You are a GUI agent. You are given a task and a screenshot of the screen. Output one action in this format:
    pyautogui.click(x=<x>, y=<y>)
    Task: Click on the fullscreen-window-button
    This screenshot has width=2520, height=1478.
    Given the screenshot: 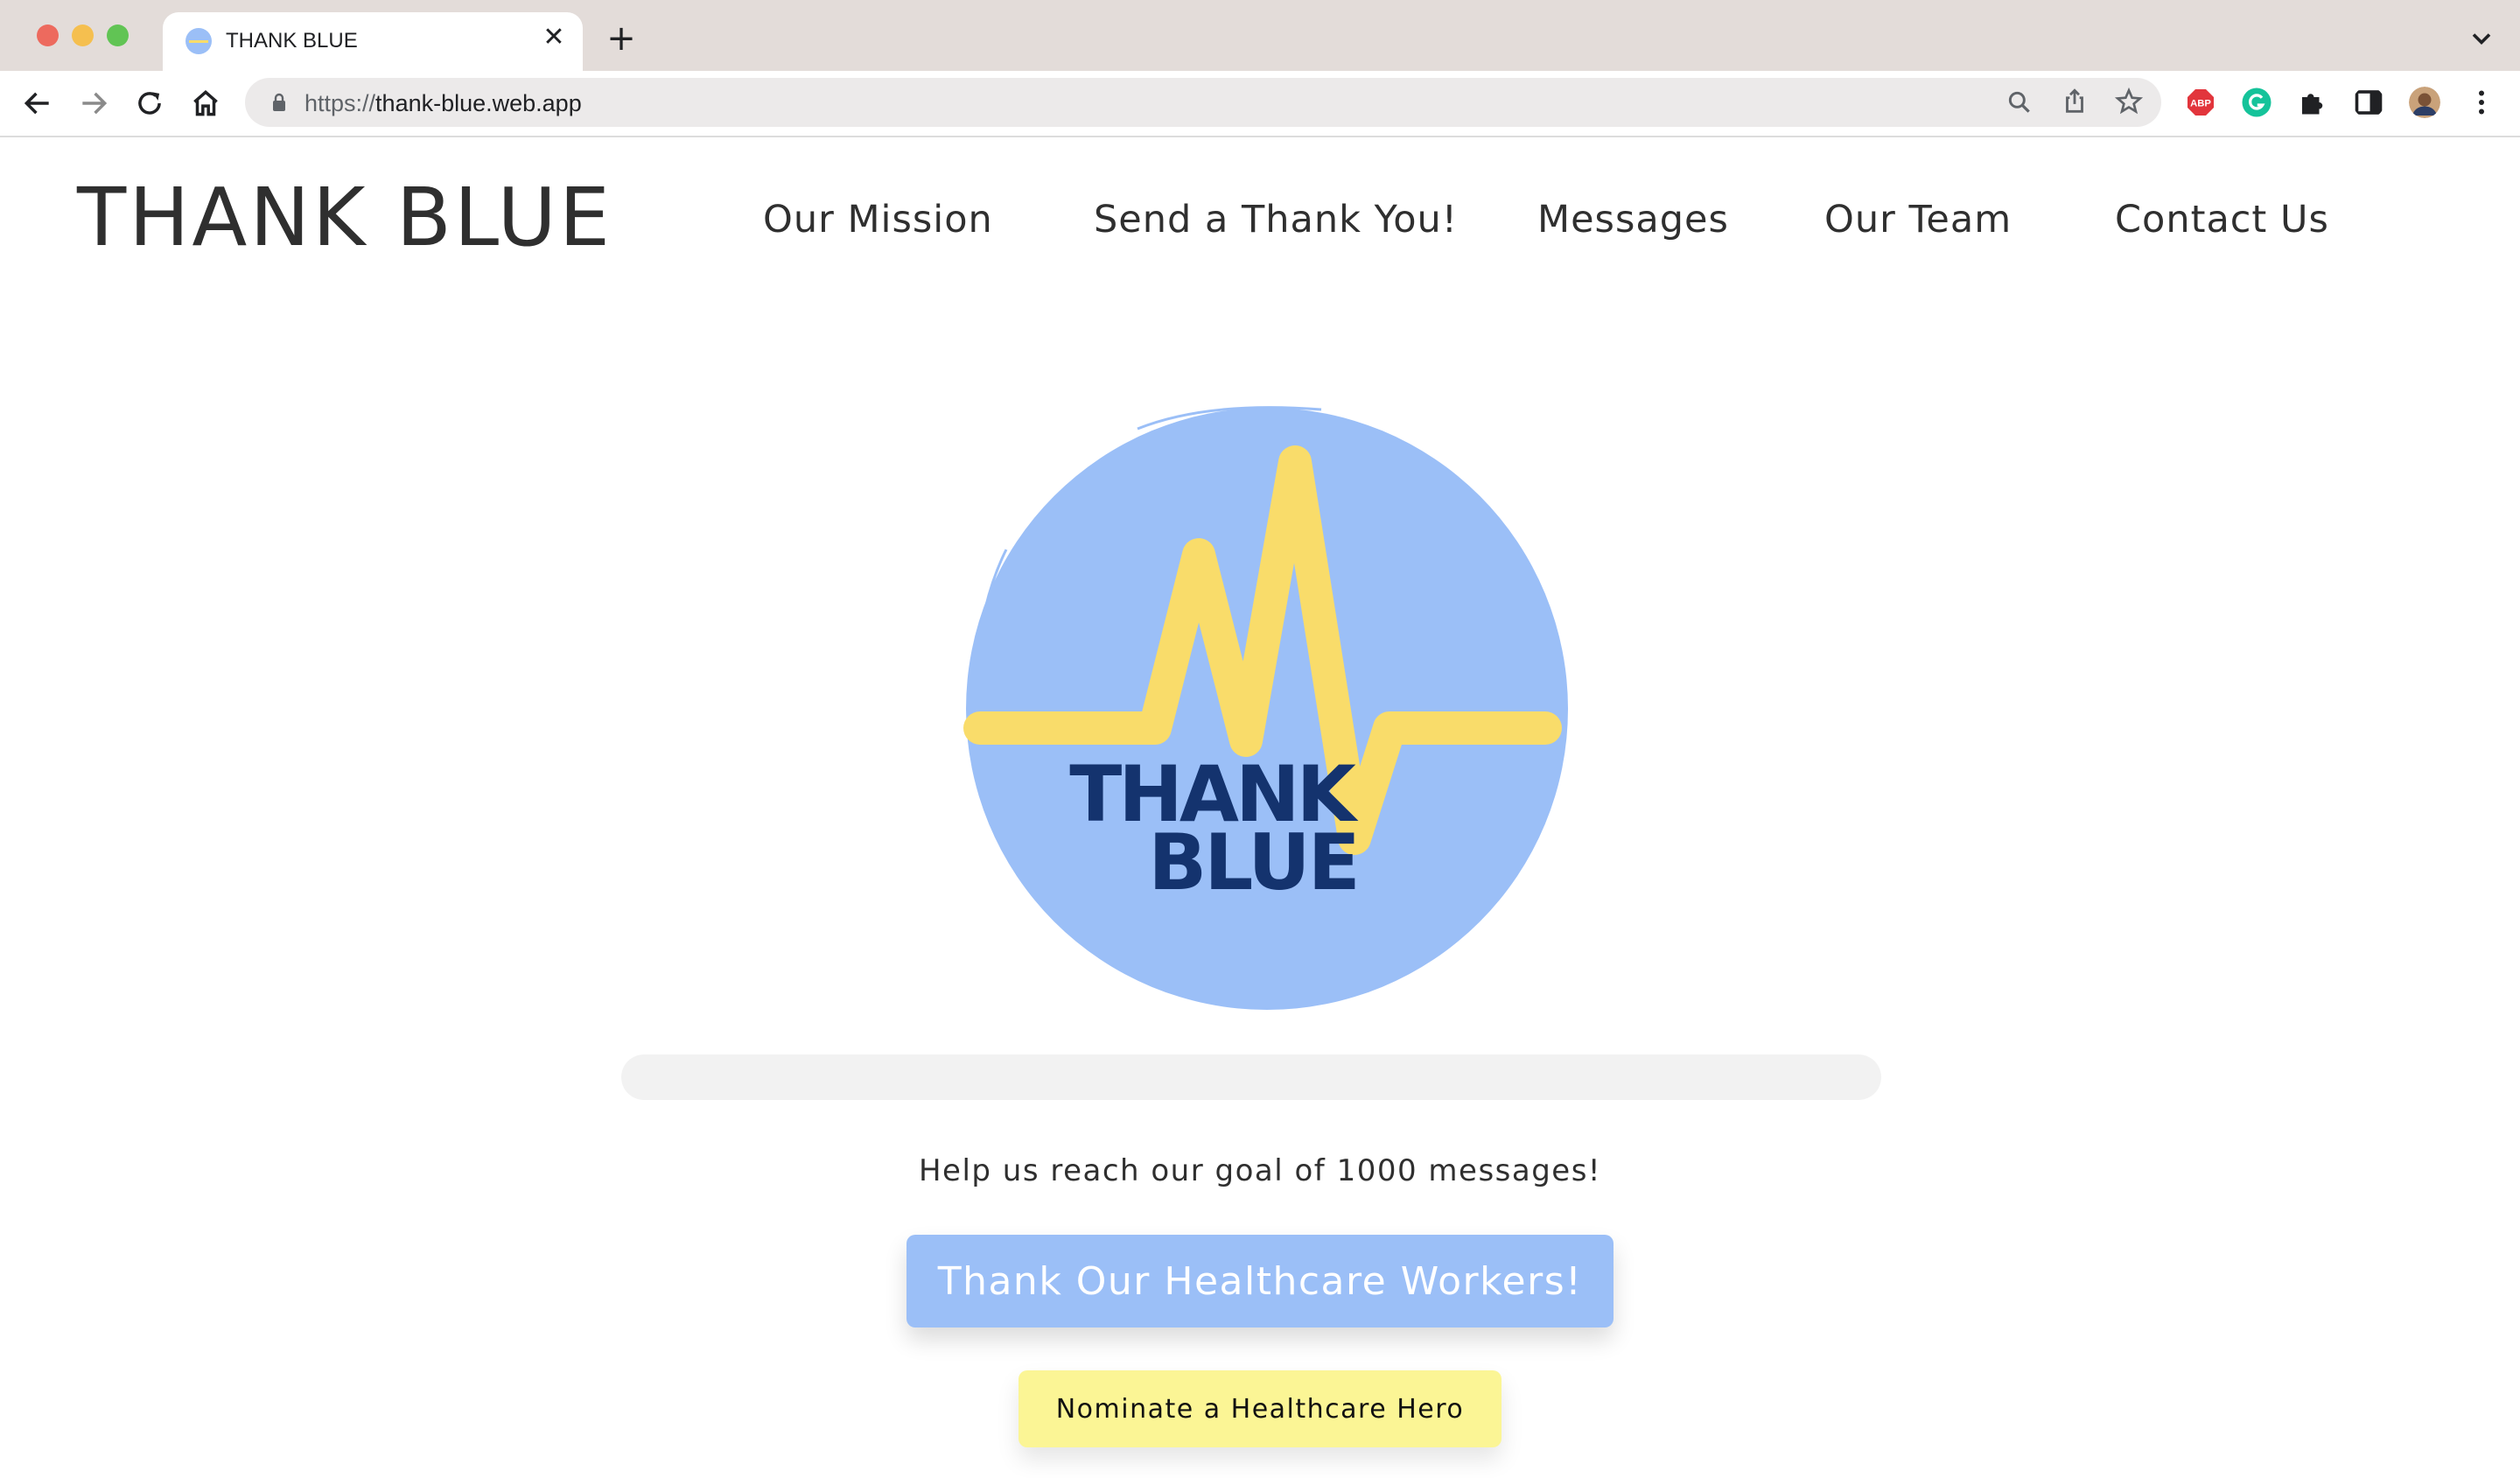 What is the action you would take?
    pyautogui.click(x=118, y=35)
    